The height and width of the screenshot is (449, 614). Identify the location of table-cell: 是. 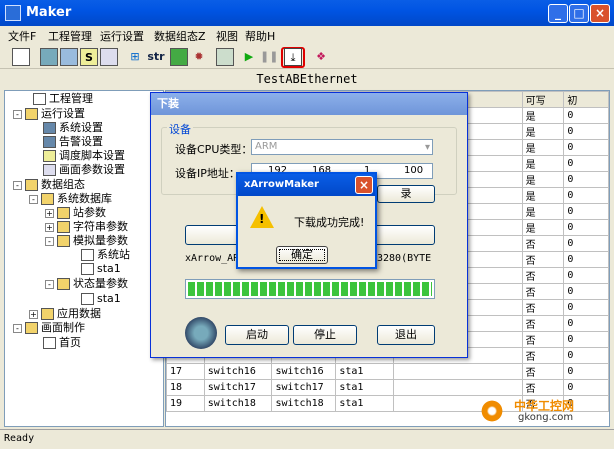
(543, 131).